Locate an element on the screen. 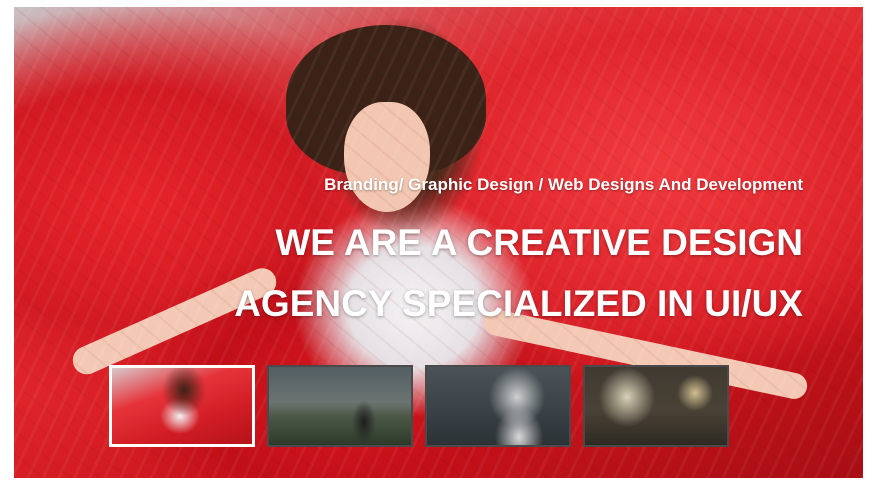  slide-headline-line-2: AGENCY SPECIALIZED IN UI/UX is located at coordinates (518, 303).